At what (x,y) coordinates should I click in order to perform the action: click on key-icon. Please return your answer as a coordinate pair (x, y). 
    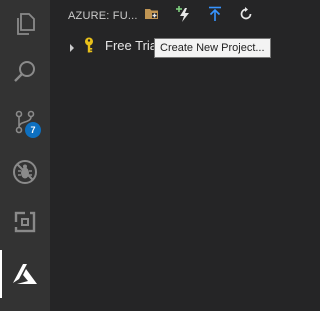
    Looking at the image, I should click on (89, 48).